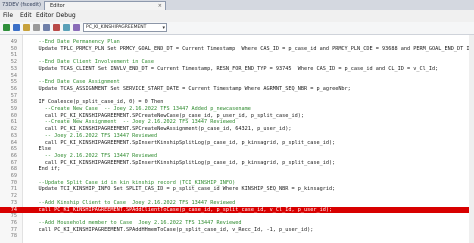  What do you see at coordinates (163, 27) in the screenshot?
I see `chevron-down-icon: ▾` at bounding box center [163, 27].